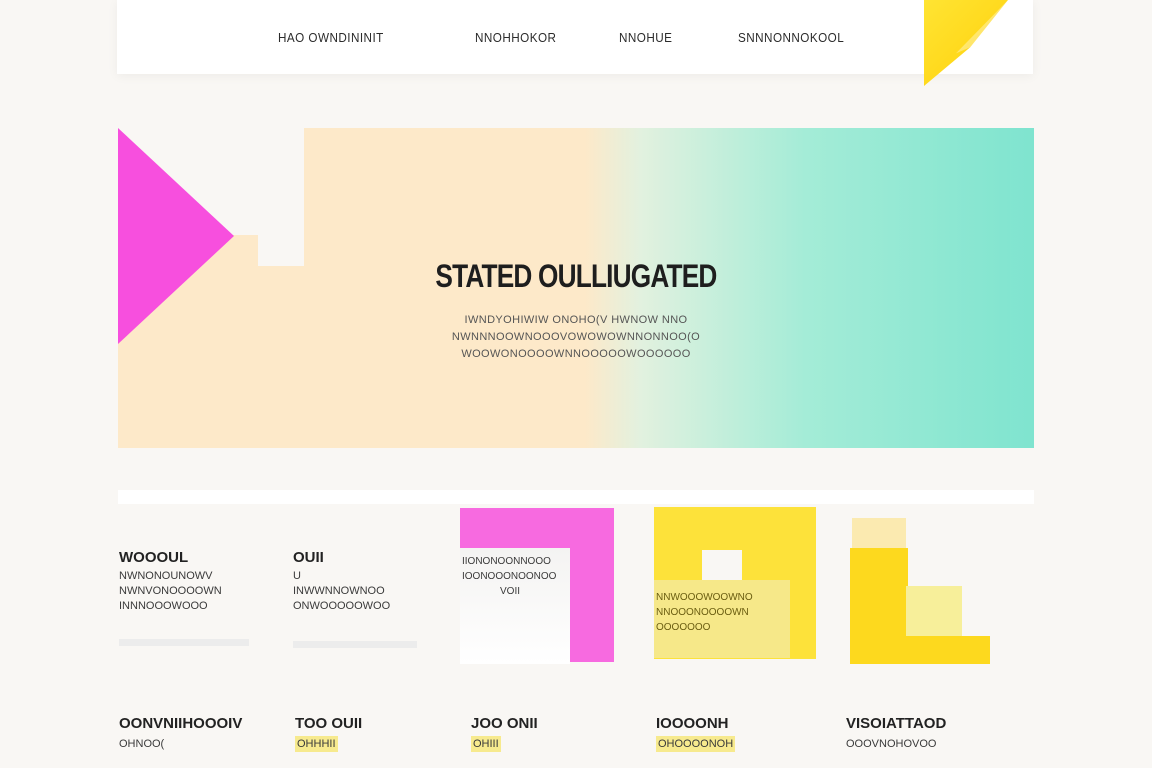  I want to click on pink-tile-paper: IIONONOONNOOO IOONOOONOONOO VOII, so click(515, 606).